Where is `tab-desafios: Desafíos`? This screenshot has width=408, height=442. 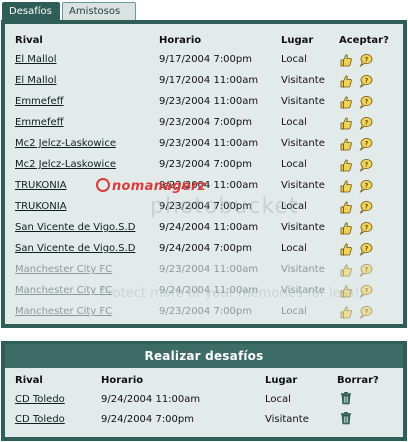
tab-desafios: Desafíos is located at coordinates (31, 12).